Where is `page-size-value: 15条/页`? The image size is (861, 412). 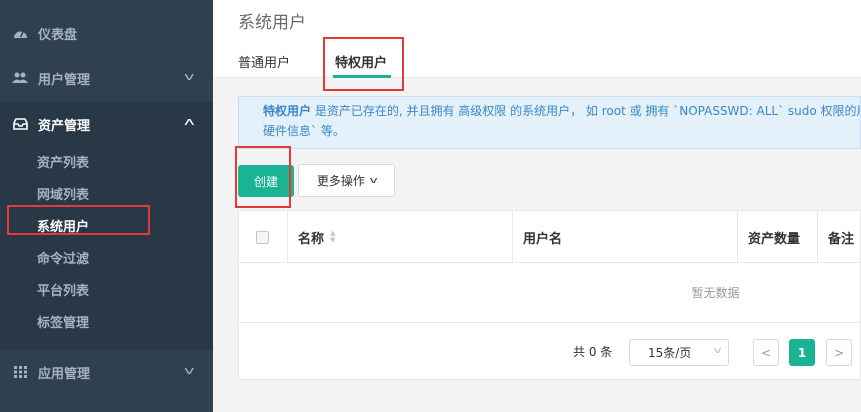 page-size-value: 15条/页 is located at coordinates (670, 353).